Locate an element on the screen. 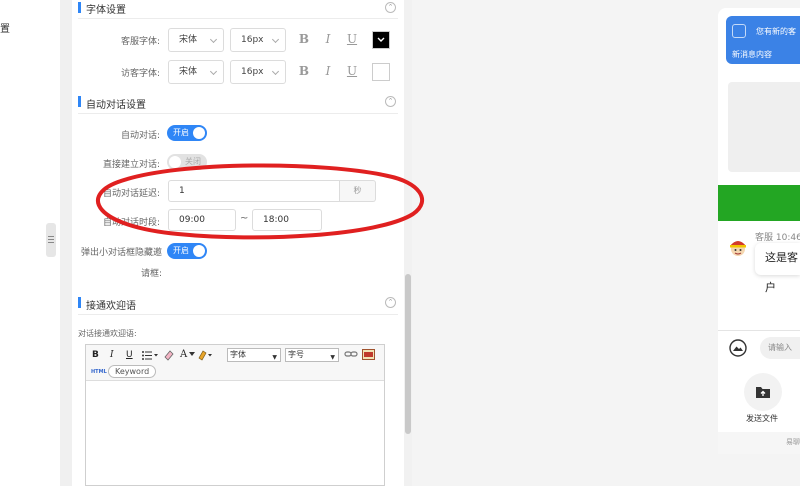 The height and width of the screenshot is (486, 800). preview-footer: 易聊 is located at coordinates (759, 443).